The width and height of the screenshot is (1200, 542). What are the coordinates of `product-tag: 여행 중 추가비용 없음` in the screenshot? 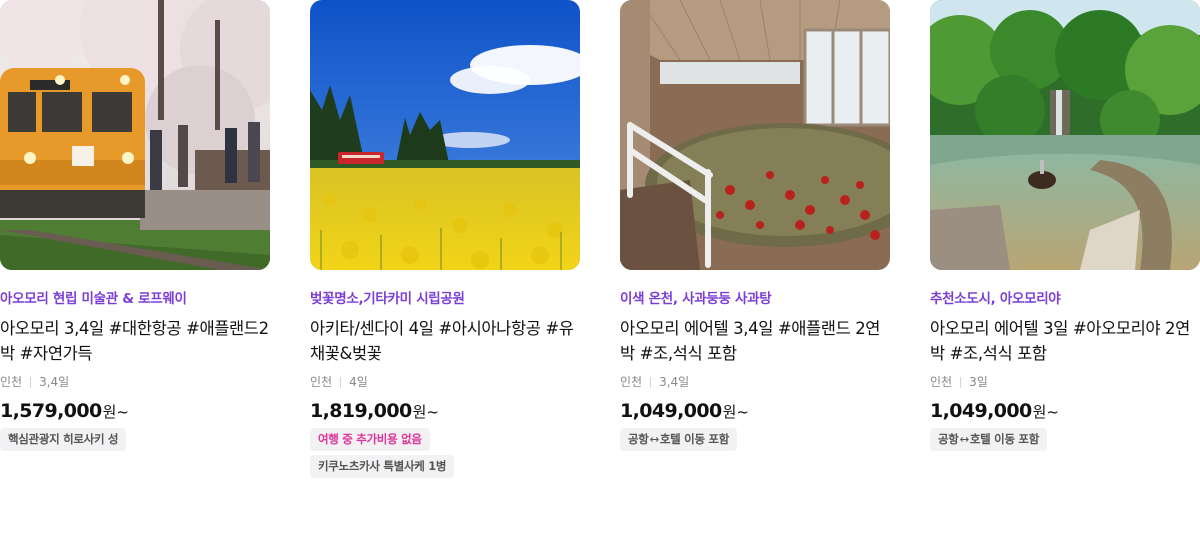 It's located at (370, 439).